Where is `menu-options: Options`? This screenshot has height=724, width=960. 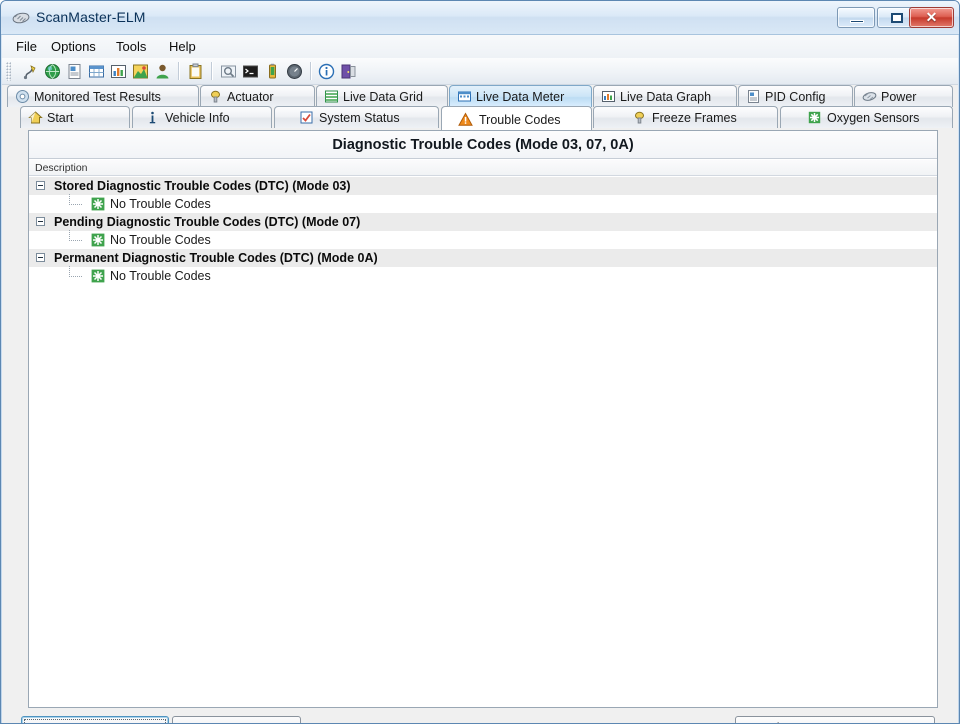 menu-options: Options is located at coordinates (73, 46).